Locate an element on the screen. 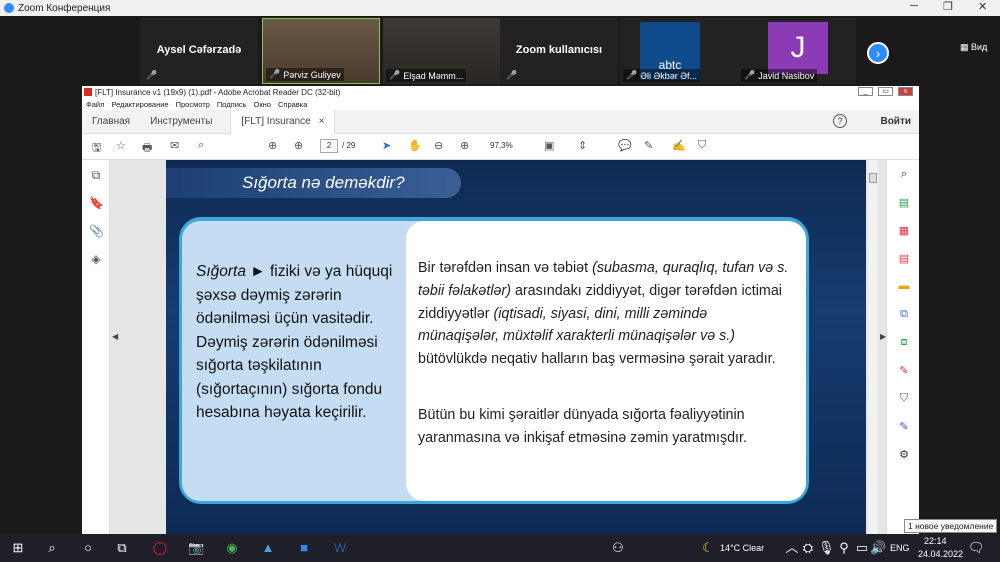  word-icon: W is located at coordinates (340, 548).